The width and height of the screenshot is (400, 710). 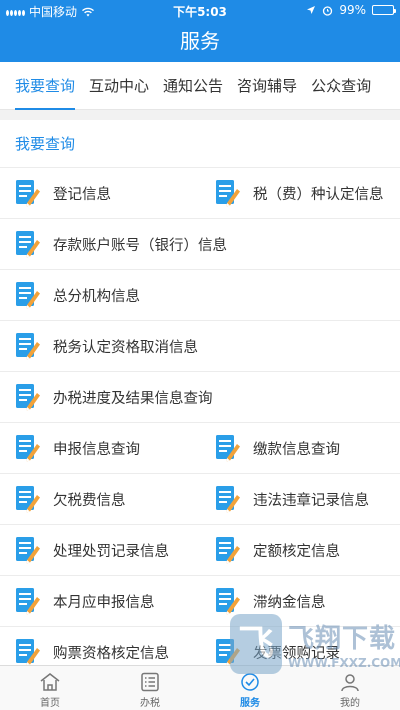 I want to click on list-item: 欠税费信息, so click(x=100, y=499).